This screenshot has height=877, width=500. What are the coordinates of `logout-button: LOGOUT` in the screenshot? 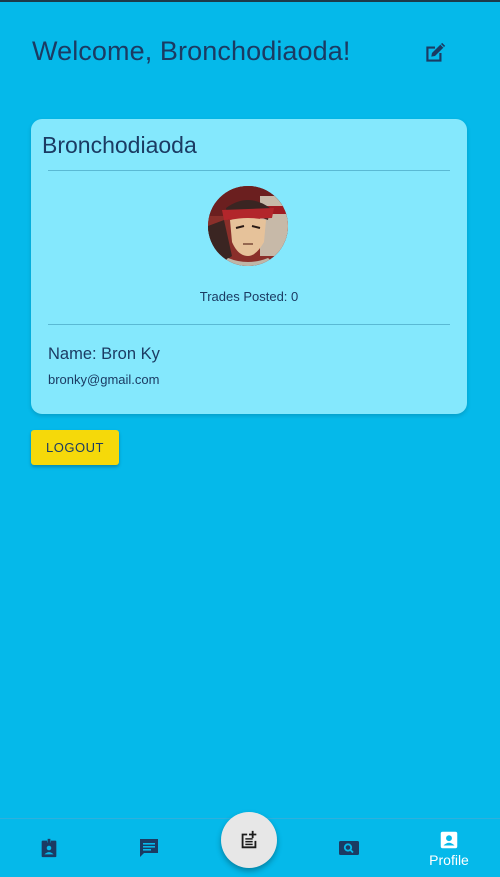 It's located at (75, 447).